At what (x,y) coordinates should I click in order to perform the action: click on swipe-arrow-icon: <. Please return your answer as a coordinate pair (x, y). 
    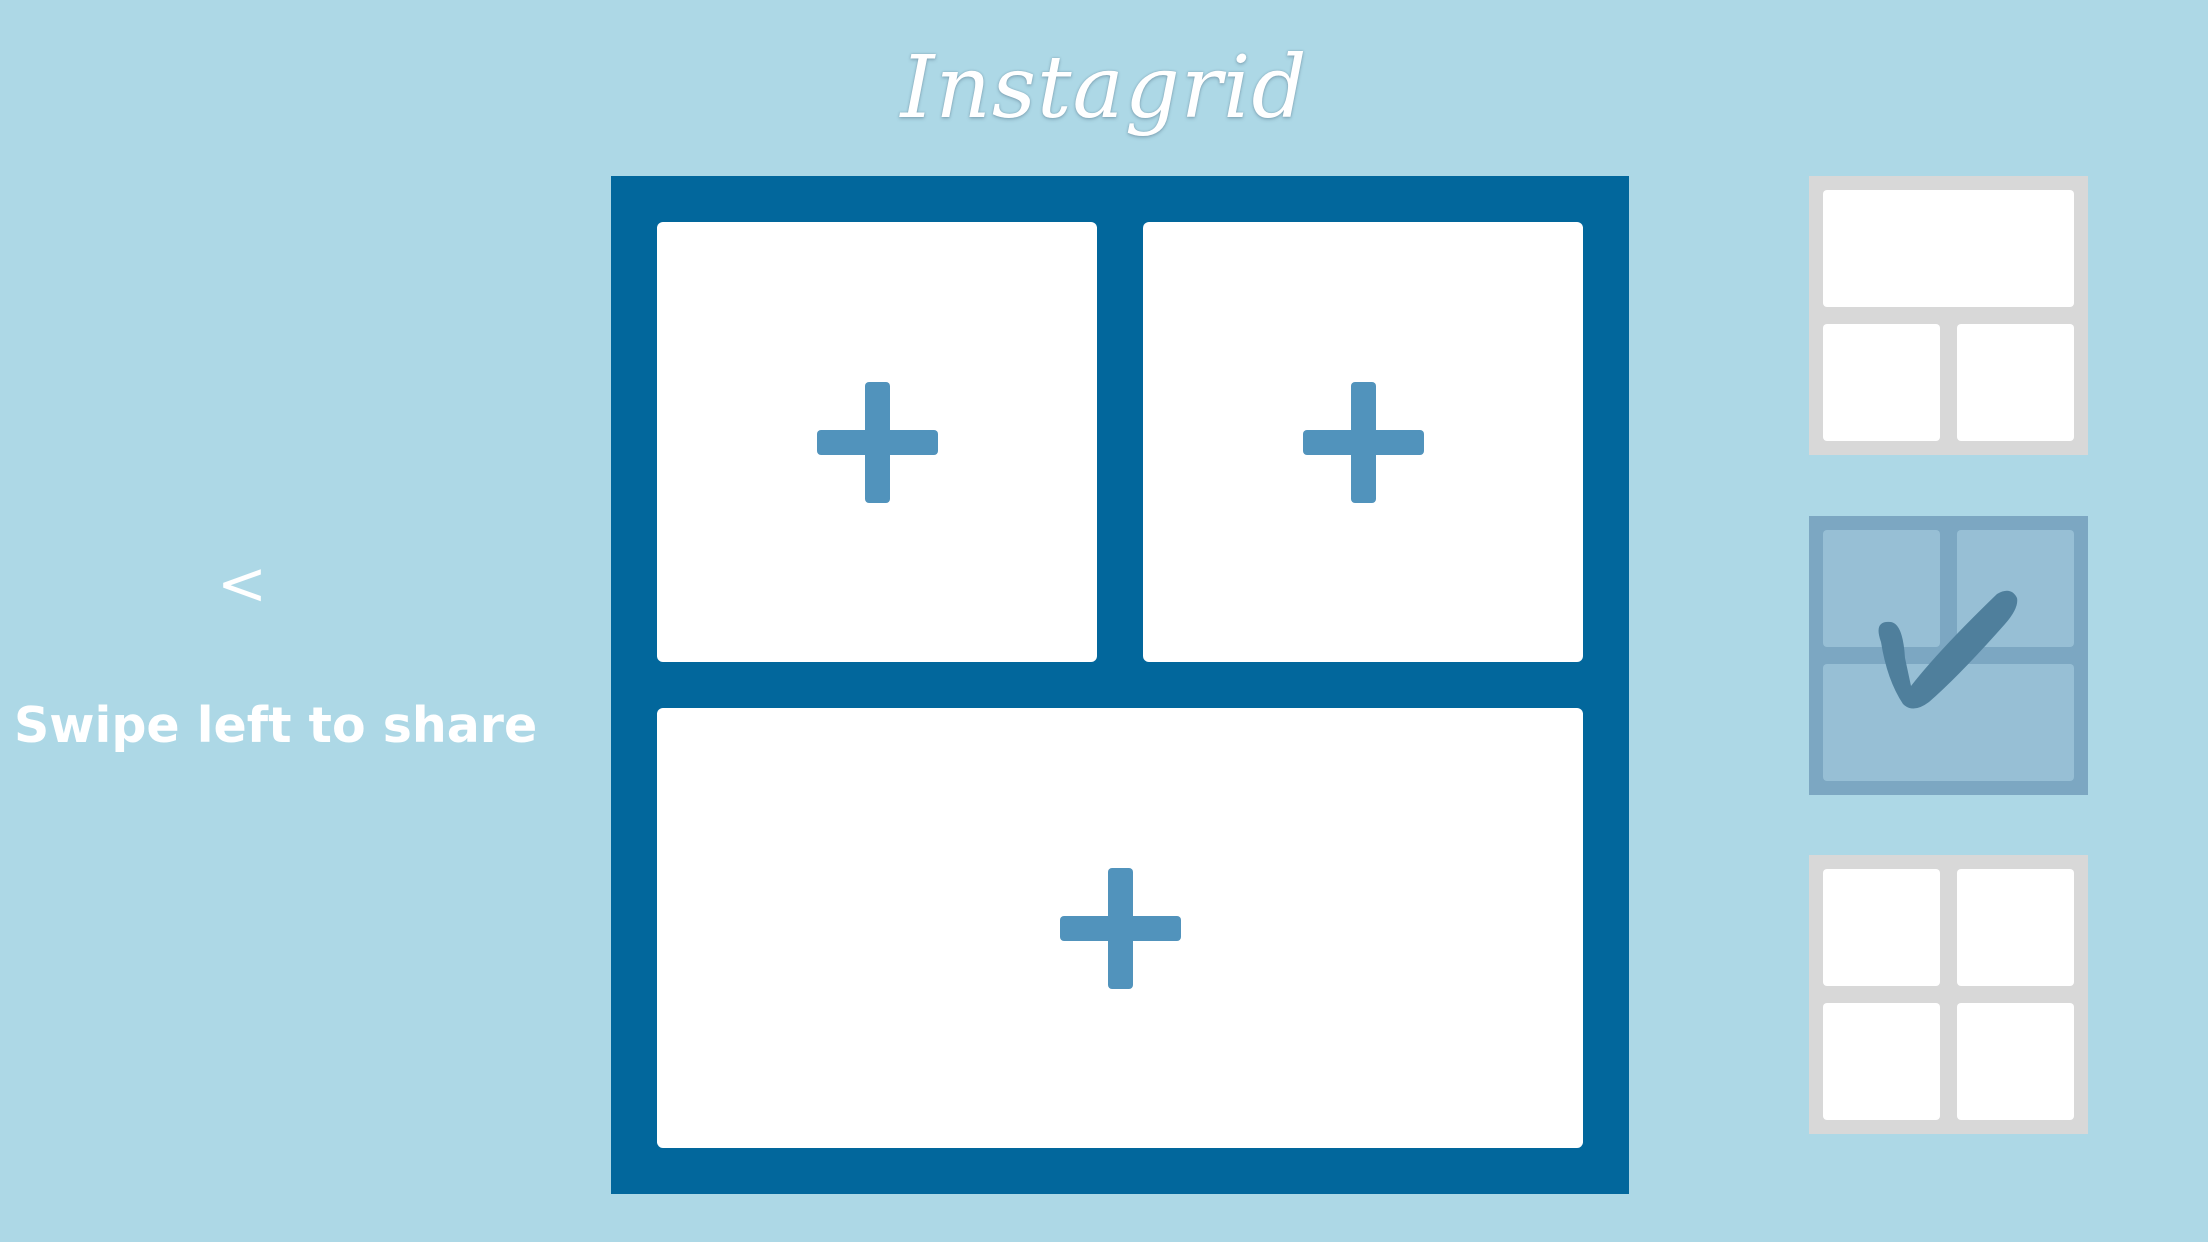
    Looking at the image, I should click on (242, 584).